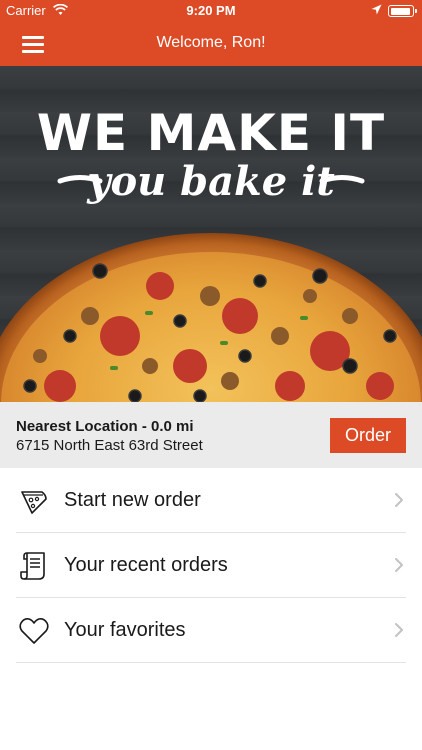 This screenshot has height=750, width=422. What do you see at coordinates (211, 133) in the screenshot?
I see `hero-headline: WE MAKE IT` at bounding box center [211, 133].